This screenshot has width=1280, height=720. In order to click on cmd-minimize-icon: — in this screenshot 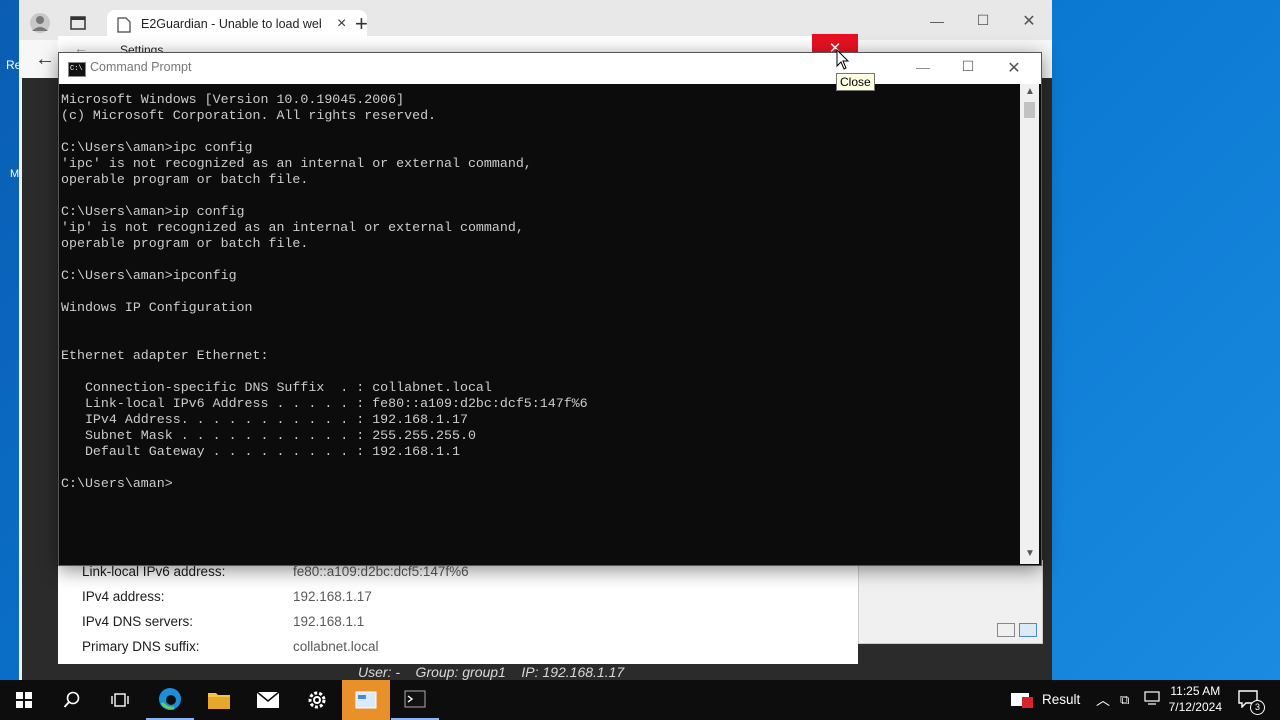, I will do `click(923, 67)`.